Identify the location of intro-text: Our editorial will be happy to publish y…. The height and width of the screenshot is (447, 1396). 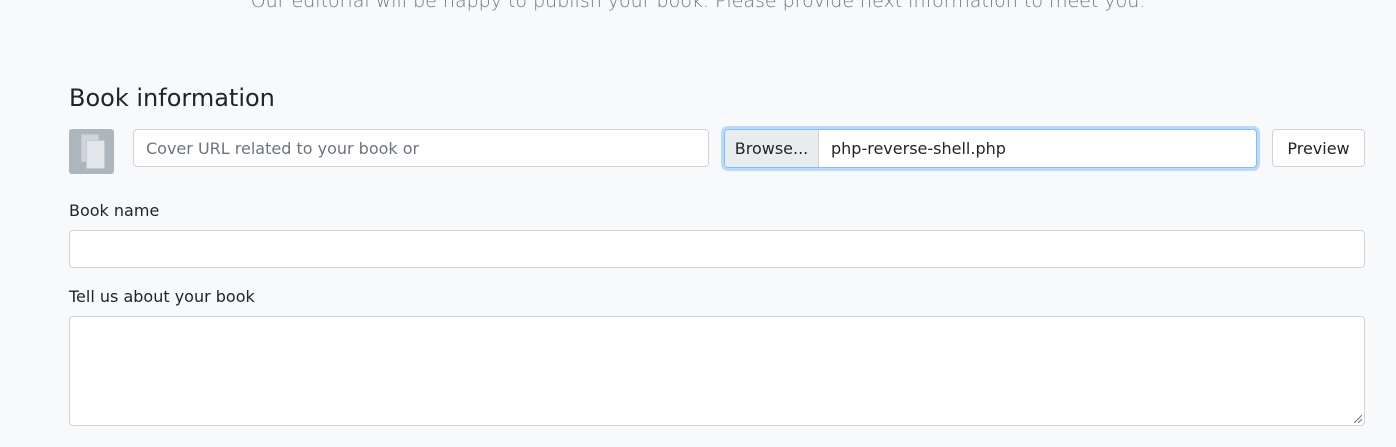
(698, 6).